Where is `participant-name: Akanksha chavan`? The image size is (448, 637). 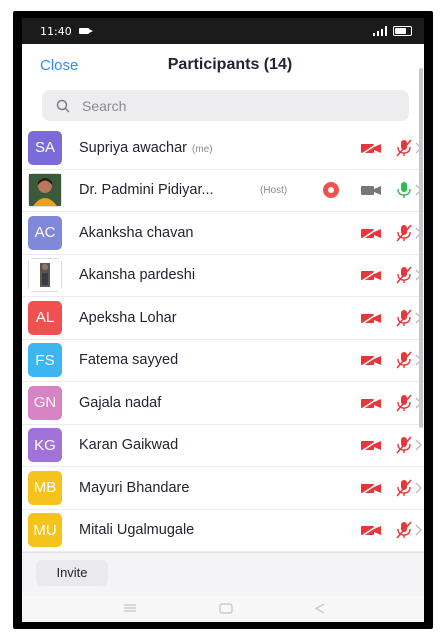
participant-name: Akanksha chavan is located at coordinates (136, 232).